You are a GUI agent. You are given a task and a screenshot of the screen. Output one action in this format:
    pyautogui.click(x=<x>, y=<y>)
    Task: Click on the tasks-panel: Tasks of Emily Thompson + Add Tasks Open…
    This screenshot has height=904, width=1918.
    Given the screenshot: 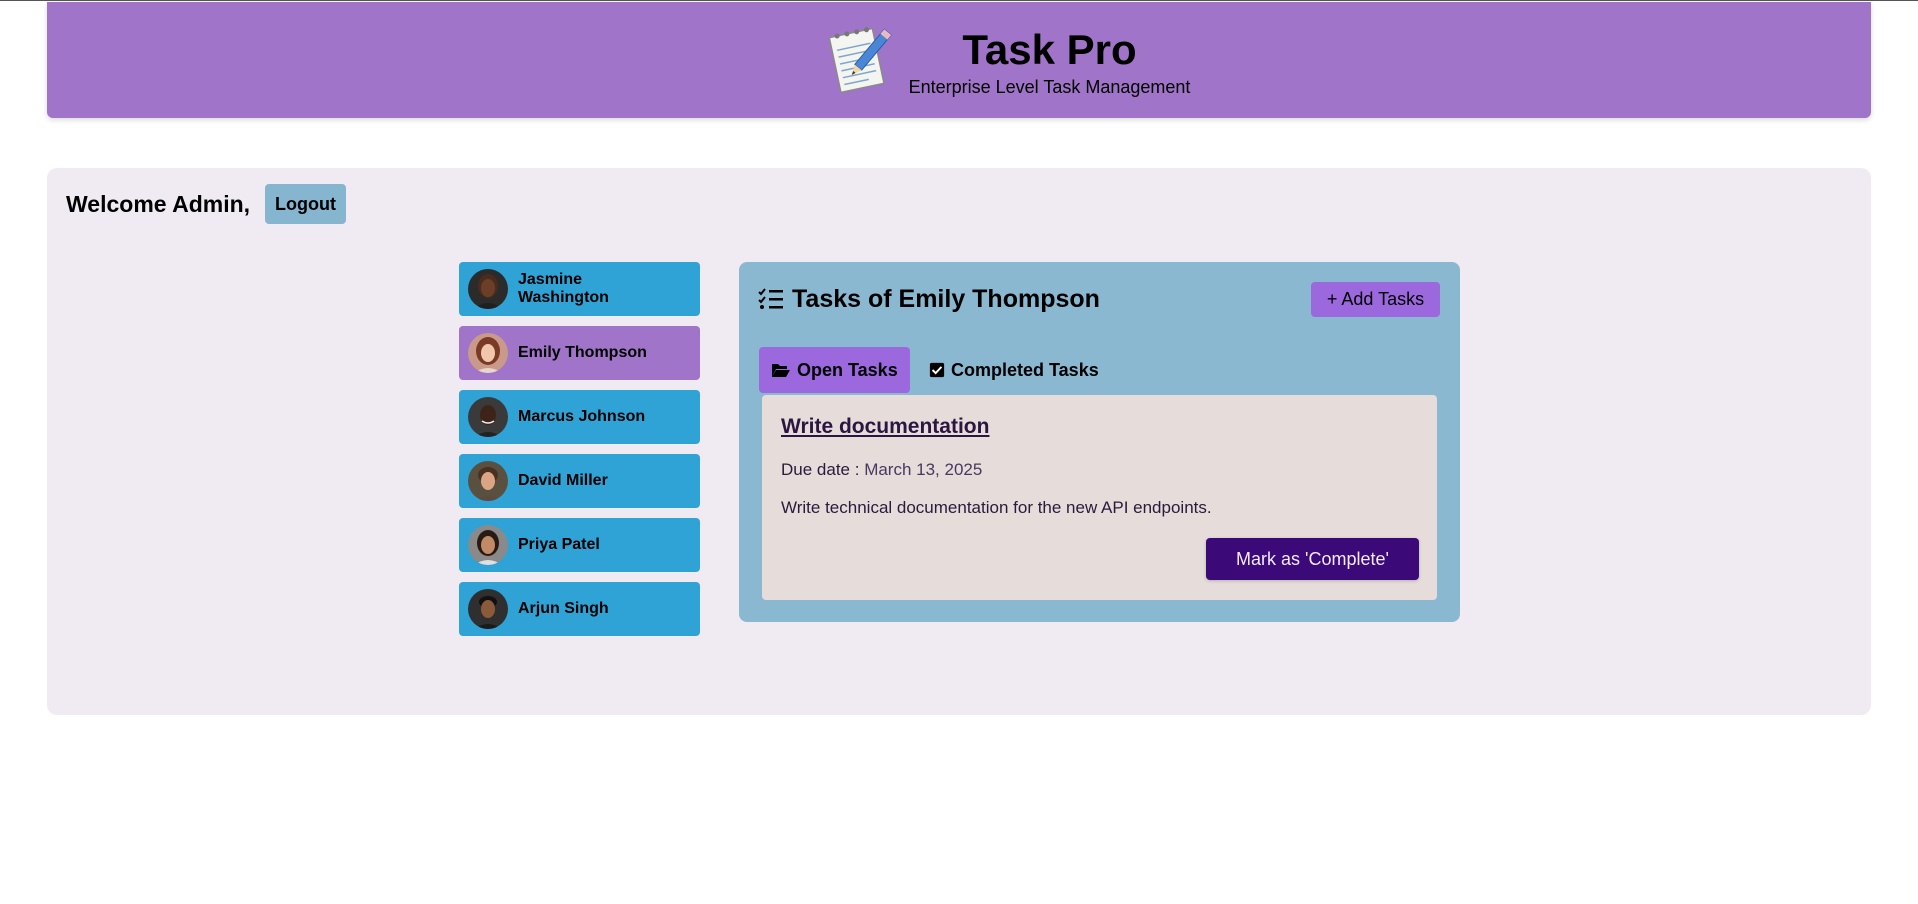 What is the action you would take?
    pyautogui.click(x=1099, y=442)
    